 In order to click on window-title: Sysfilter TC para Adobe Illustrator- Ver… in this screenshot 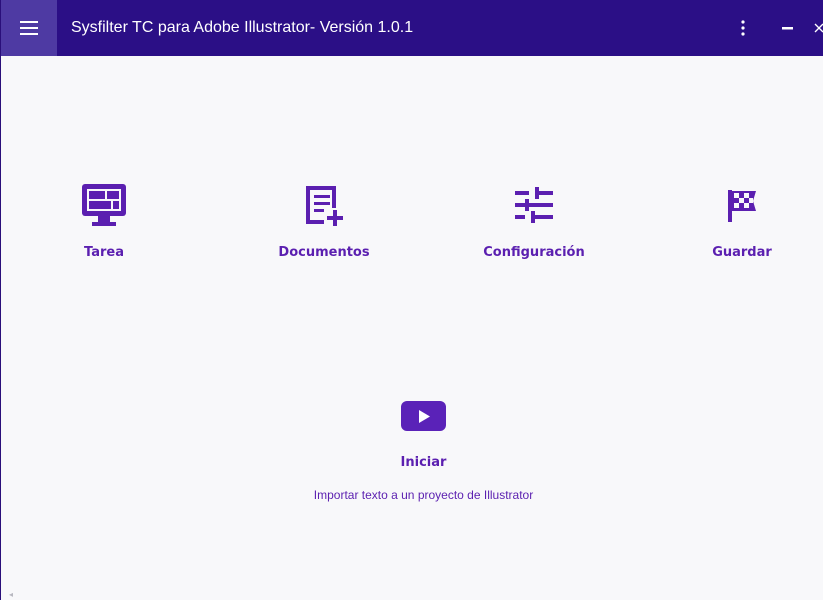, I will do `click(242, 27)`.